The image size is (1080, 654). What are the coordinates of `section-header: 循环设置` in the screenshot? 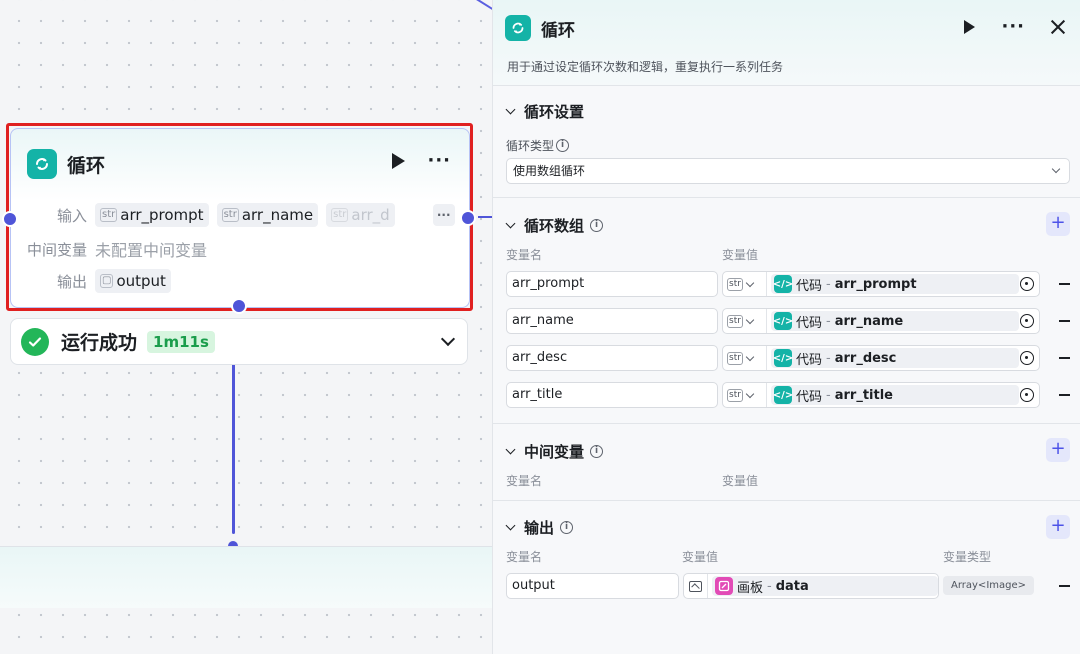 It's located at (544, 111).